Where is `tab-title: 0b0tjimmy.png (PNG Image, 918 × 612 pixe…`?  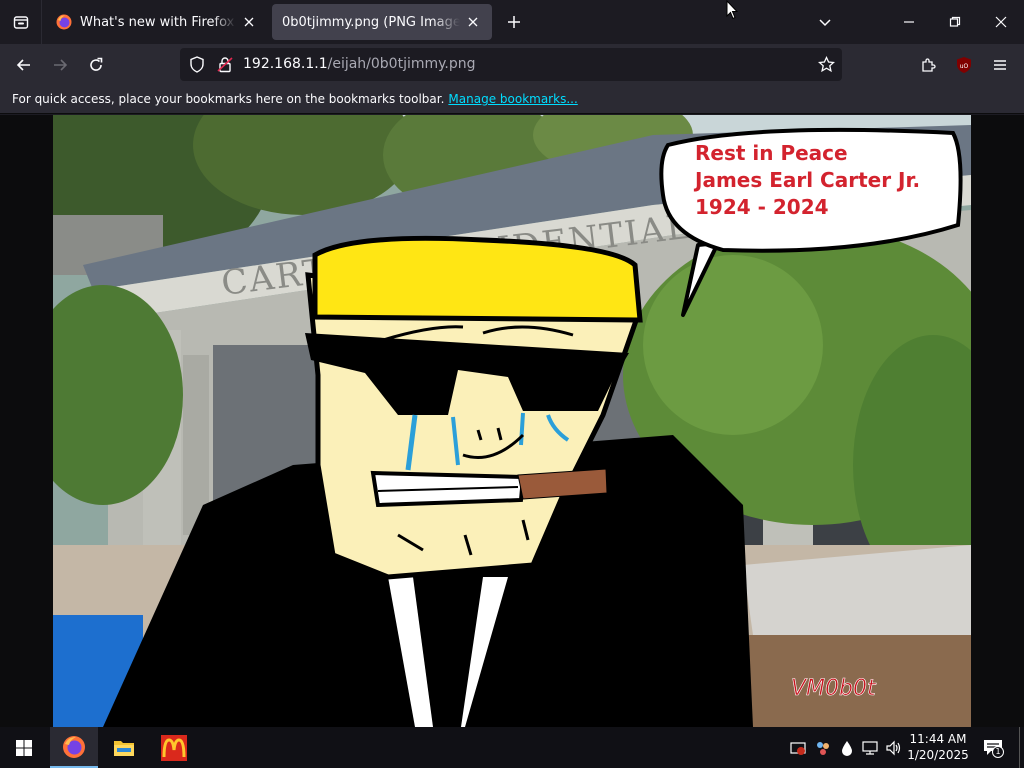 tab-title: 0b0tjimmy.png (PNG Image, 918 × 612 pixe… is located at coordinates (371, 22).